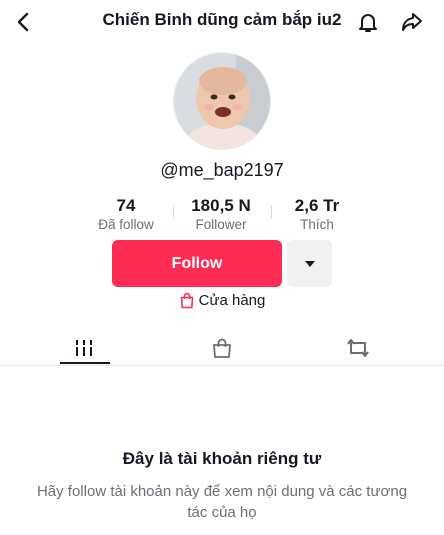 The height and width of the screenshot is (535, 444). I want to click on share-button, so click(412, 22).